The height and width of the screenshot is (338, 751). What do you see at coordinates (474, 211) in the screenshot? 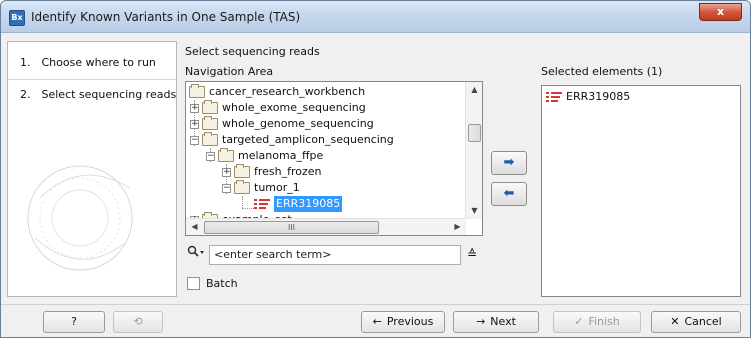
I see `scroll-down-arrow-icon: ▼` at bounding box center [474, 211].